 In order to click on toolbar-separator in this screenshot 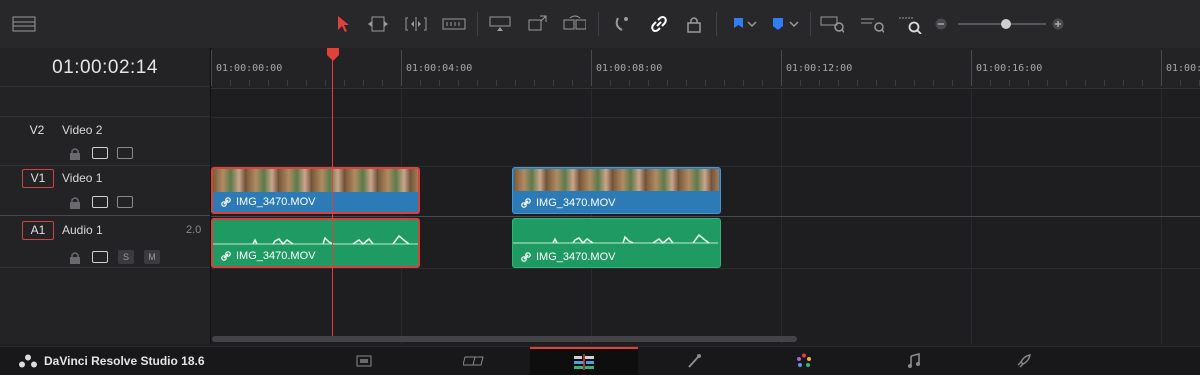, I will do `click(598, 24)`.